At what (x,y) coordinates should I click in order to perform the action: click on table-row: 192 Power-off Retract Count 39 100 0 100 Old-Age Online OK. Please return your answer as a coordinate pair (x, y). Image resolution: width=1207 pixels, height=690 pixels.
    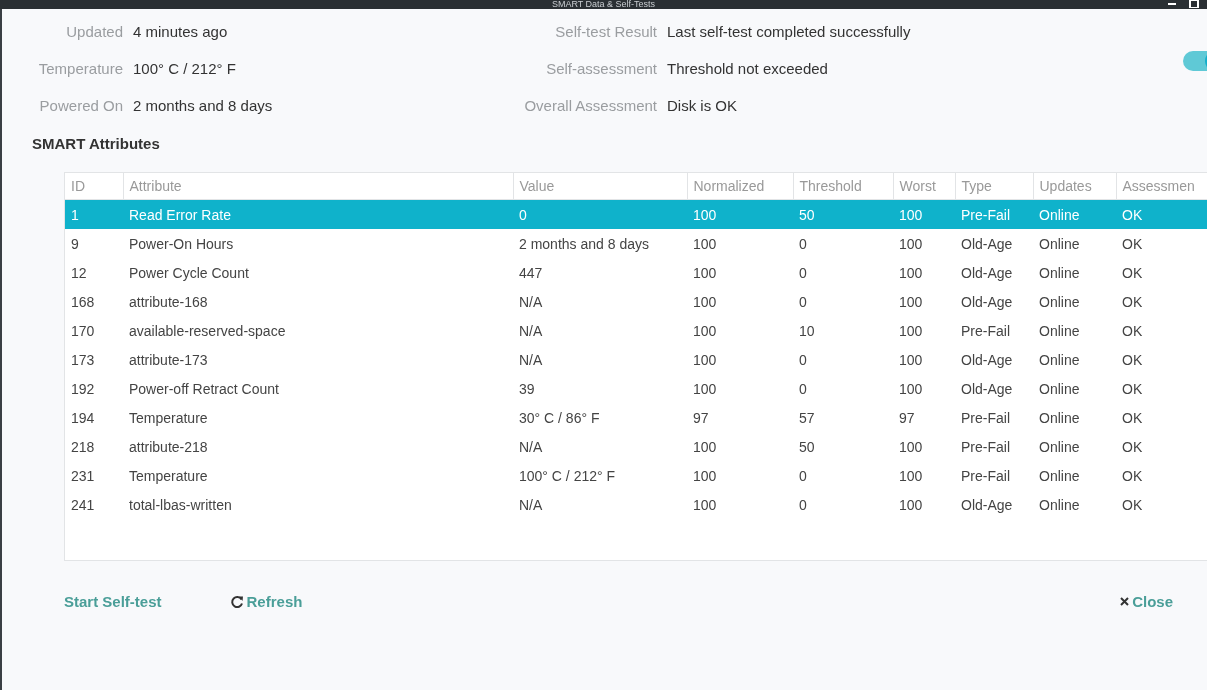
    Looking at the image, I should click on (636, 388).